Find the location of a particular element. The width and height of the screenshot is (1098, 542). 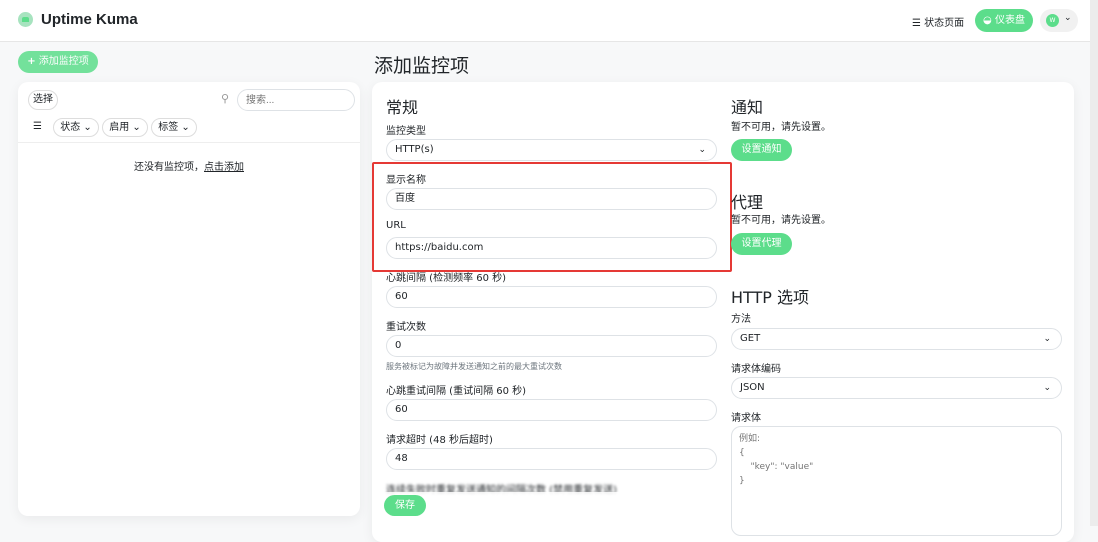

save-button: 保存 is located at coordinates (405, 505).